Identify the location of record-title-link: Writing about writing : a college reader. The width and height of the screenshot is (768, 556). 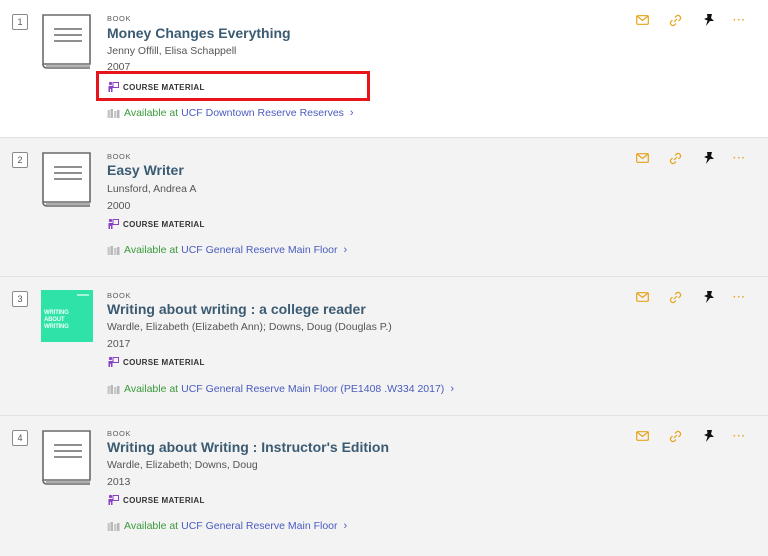
(236, 309).